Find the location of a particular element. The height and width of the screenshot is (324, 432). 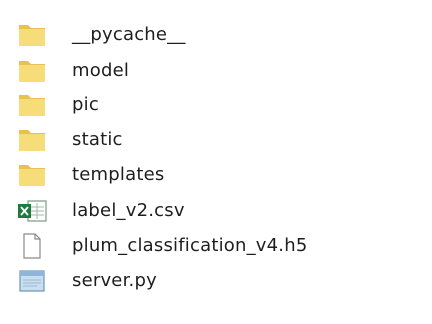

file-row-pycache: __pycache__ is located at coordinates (214, 35).